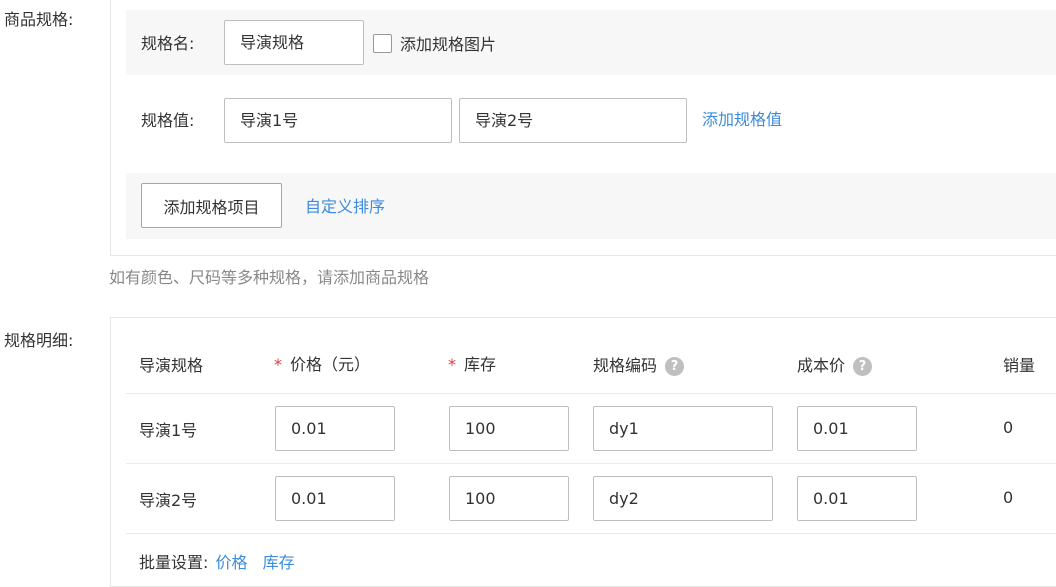  I want to click on header-stock: * 库存, so click(472, 363).